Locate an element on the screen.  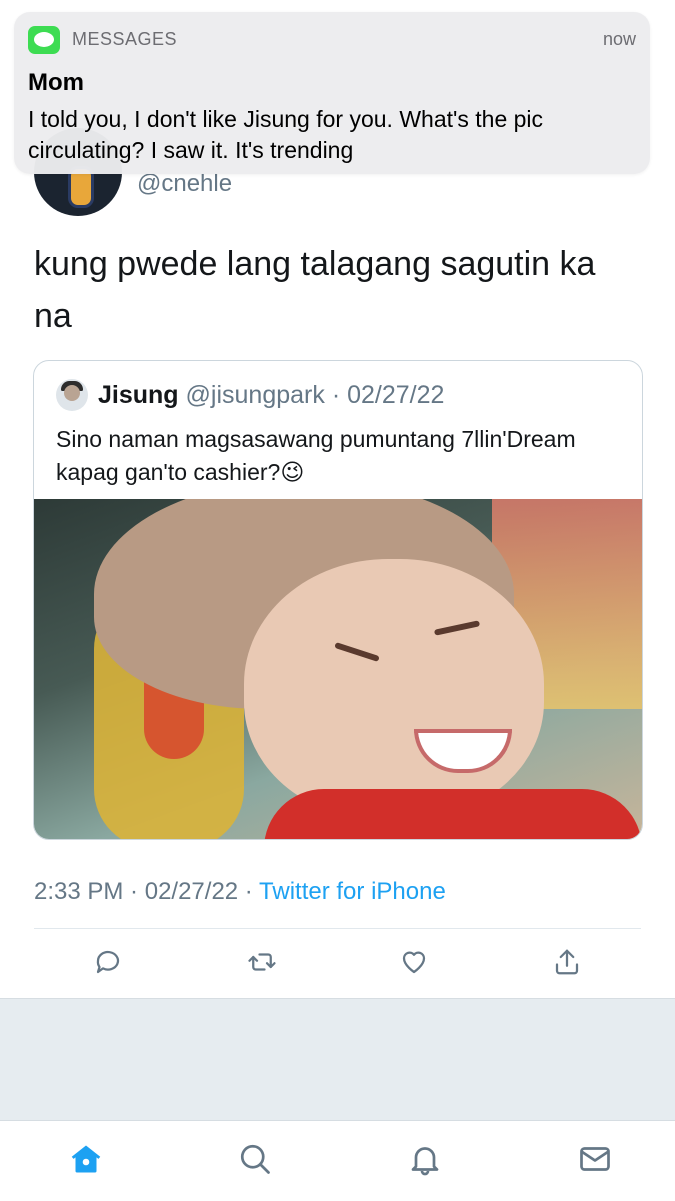
notification-app-name: MESSAGES is located at coordinates (125, 39).